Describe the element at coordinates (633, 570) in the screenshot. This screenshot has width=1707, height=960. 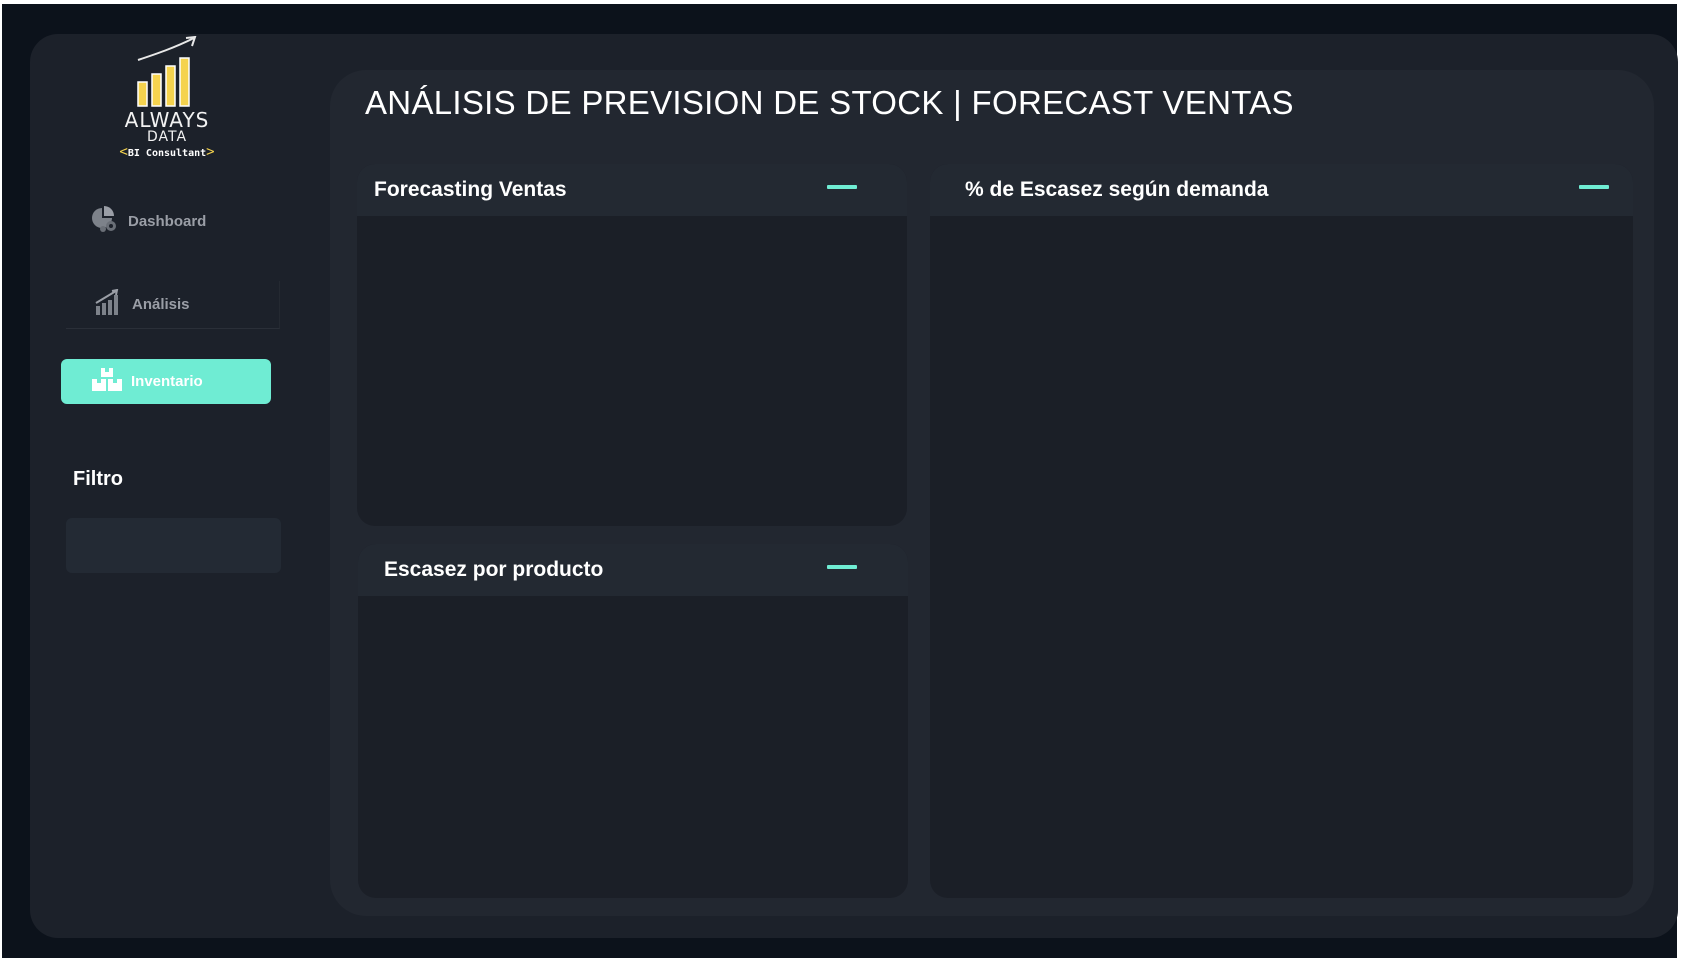
I see `card-header: Escasez por producto` at that location.